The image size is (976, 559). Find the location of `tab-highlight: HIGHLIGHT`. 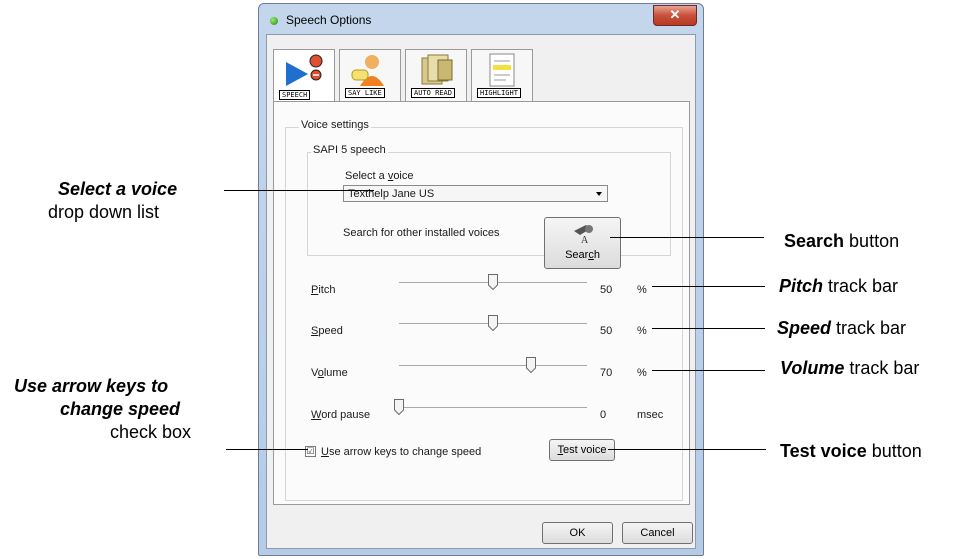

tab-highlight: HIGHLIGHT is located at coordinates (502, 75).